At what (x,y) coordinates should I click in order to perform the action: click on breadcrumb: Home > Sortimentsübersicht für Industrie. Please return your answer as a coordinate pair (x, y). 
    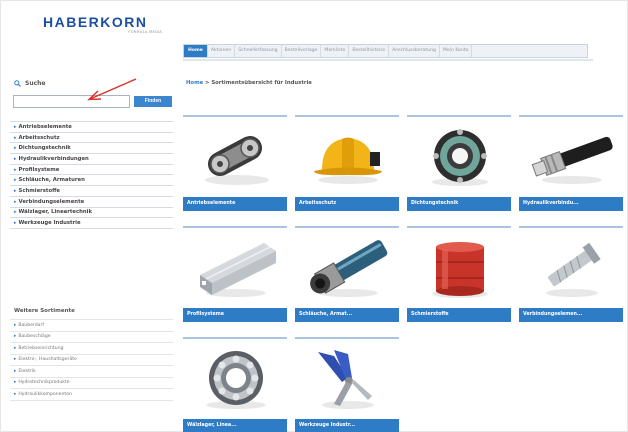
    Looking at the image, I should click on (249, 83).